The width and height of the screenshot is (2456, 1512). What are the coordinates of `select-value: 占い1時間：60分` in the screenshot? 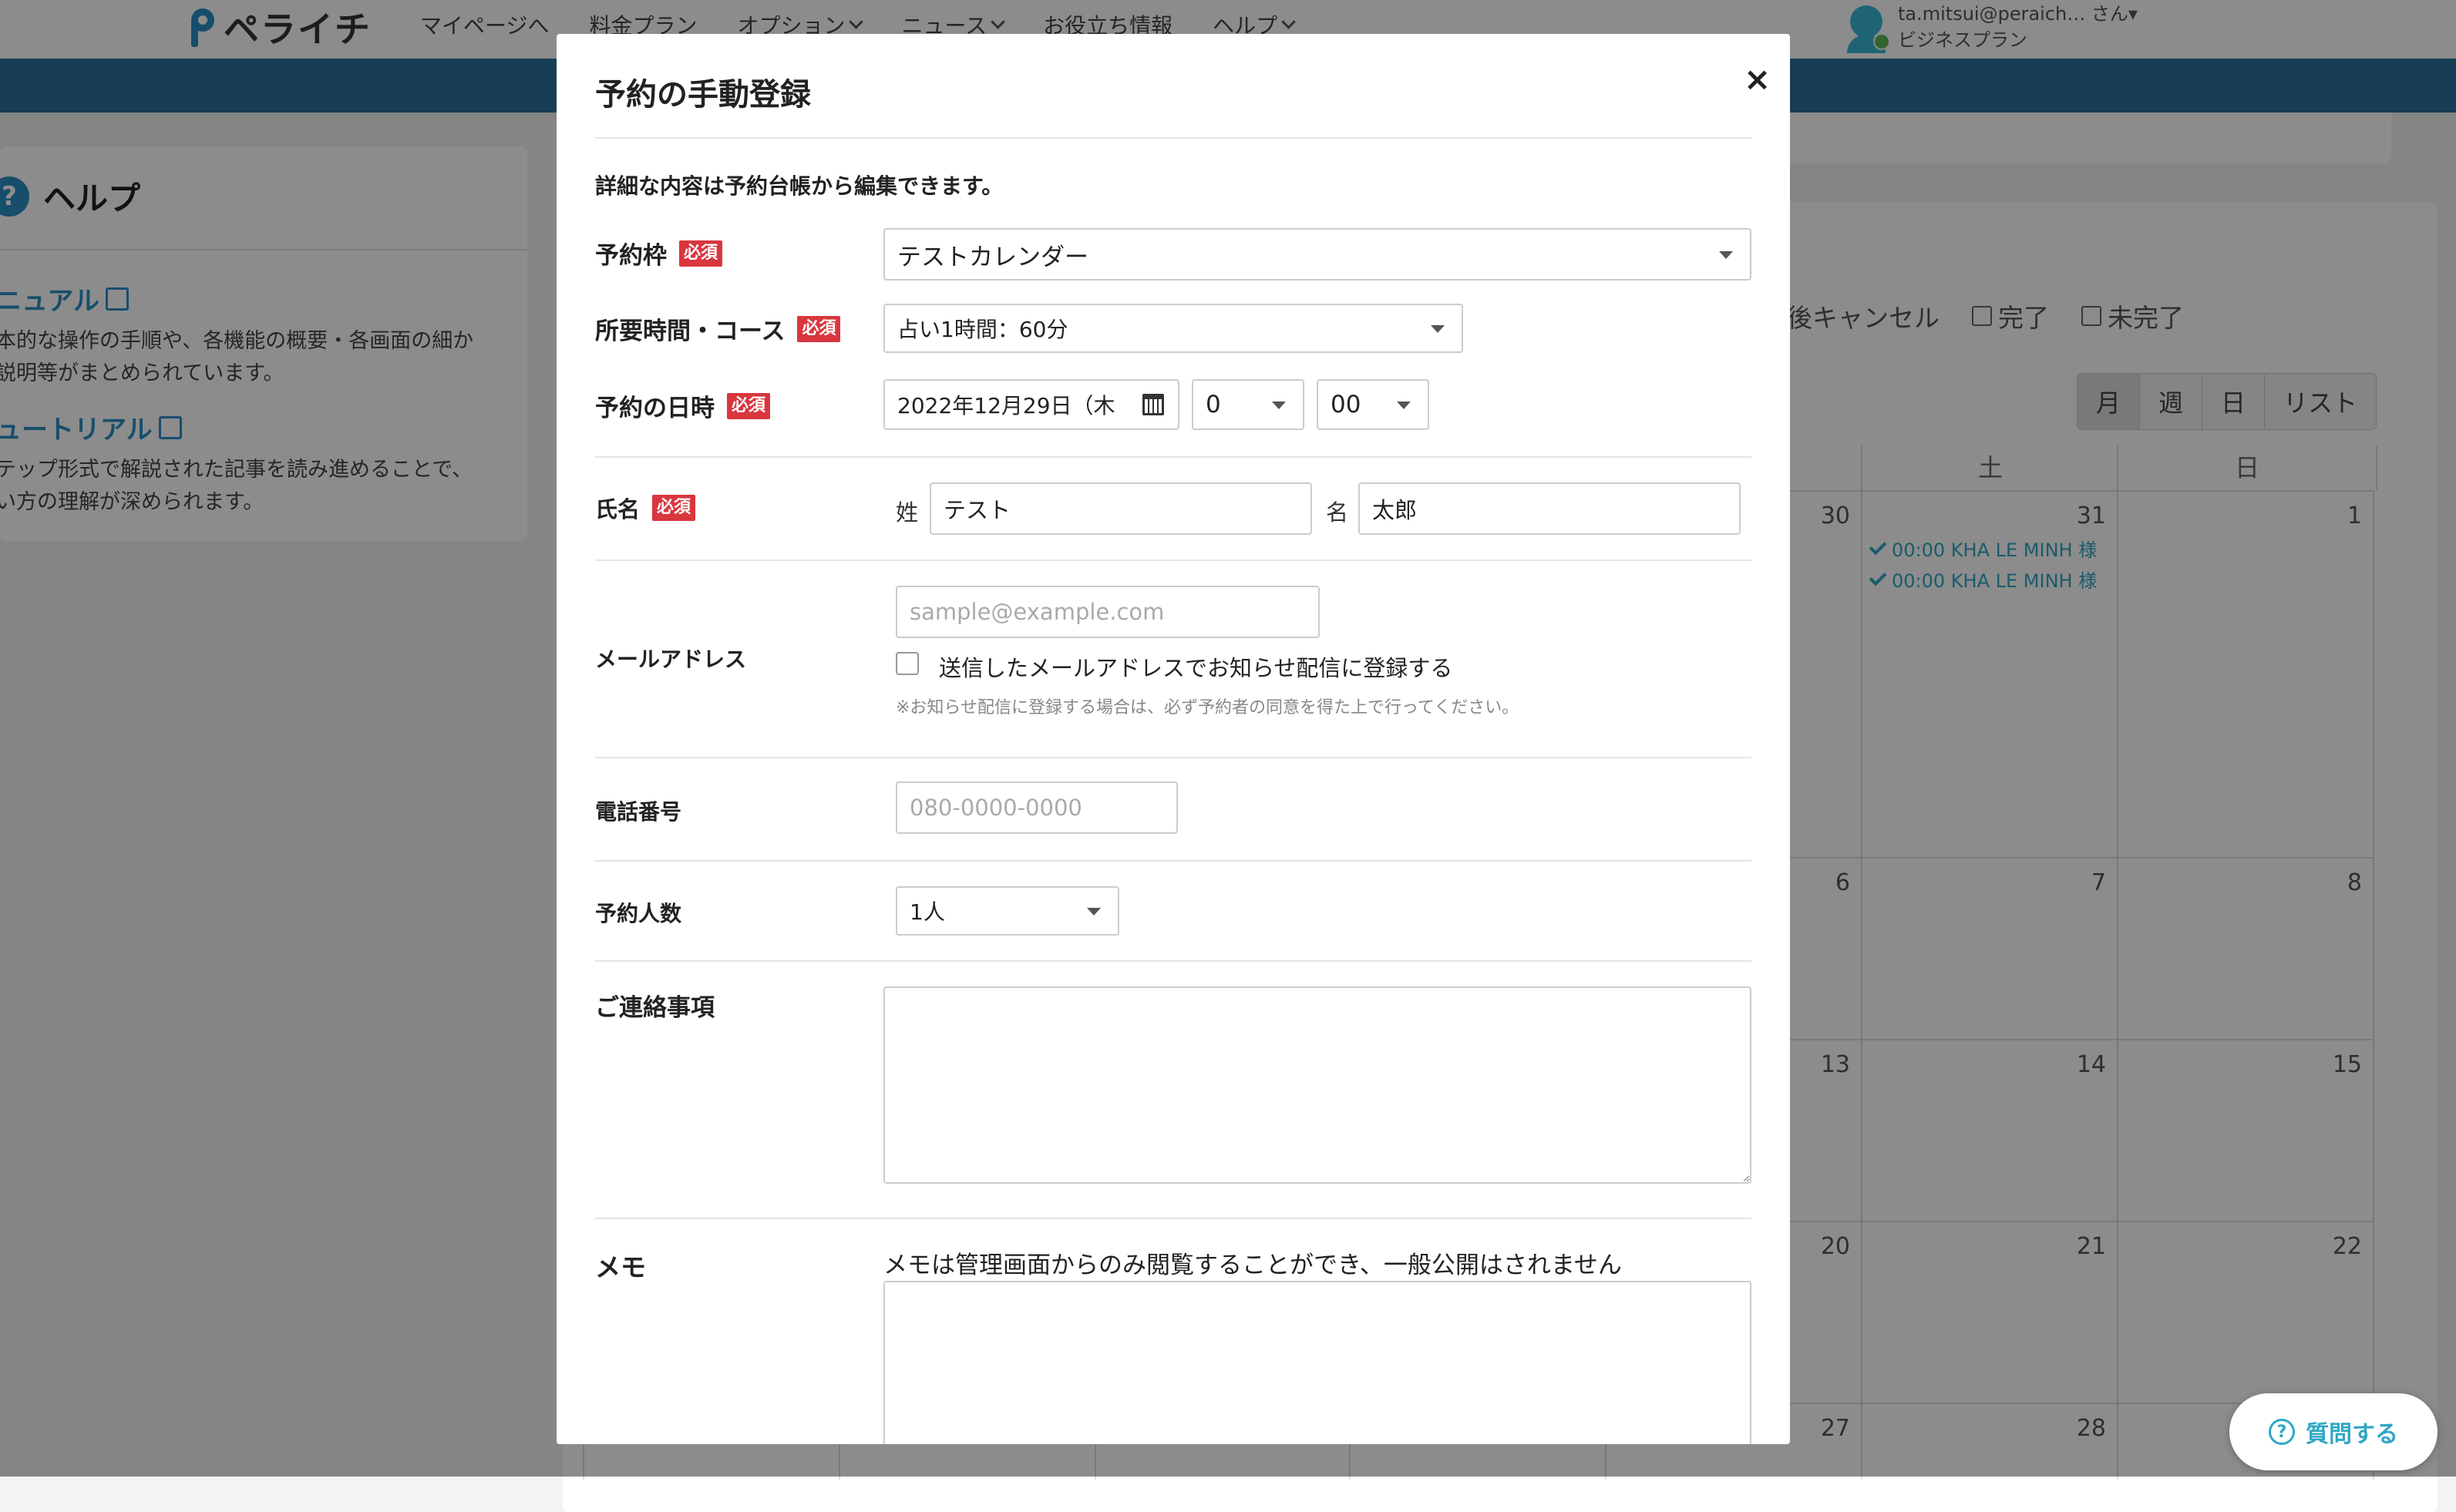 It's located at (983, 330).